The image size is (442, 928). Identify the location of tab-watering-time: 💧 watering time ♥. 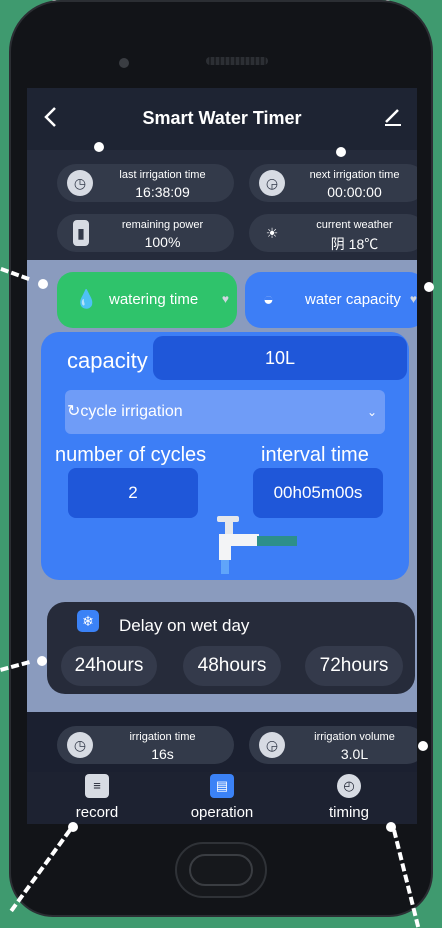
(147, 300).